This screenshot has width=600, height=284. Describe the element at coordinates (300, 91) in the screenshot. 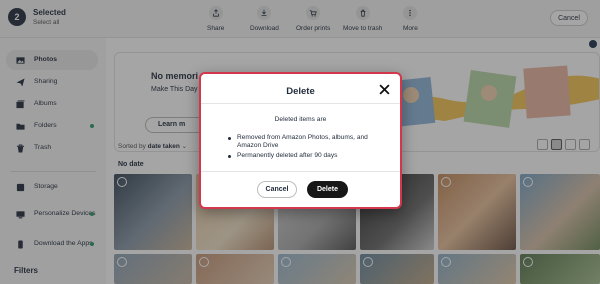

I see `dialog-title: Delete` at that location.